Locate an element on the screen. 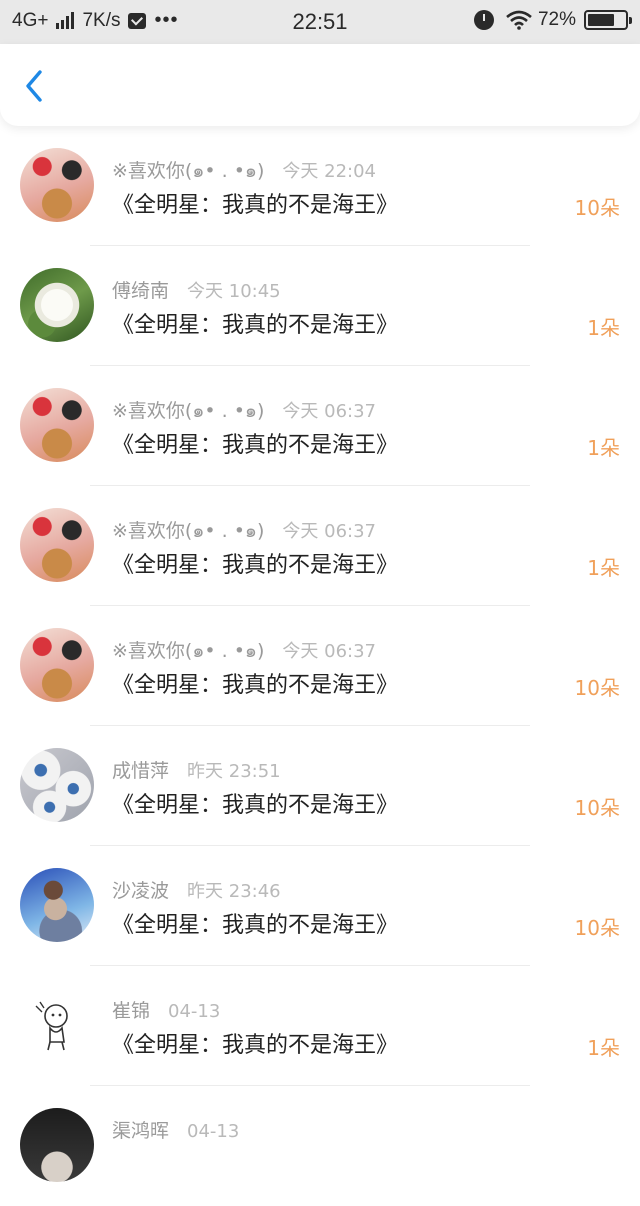 The width and height of the screenshot is (640, 1206). timestamp: 昨天 23:51 is located at coordinates (234, 771).